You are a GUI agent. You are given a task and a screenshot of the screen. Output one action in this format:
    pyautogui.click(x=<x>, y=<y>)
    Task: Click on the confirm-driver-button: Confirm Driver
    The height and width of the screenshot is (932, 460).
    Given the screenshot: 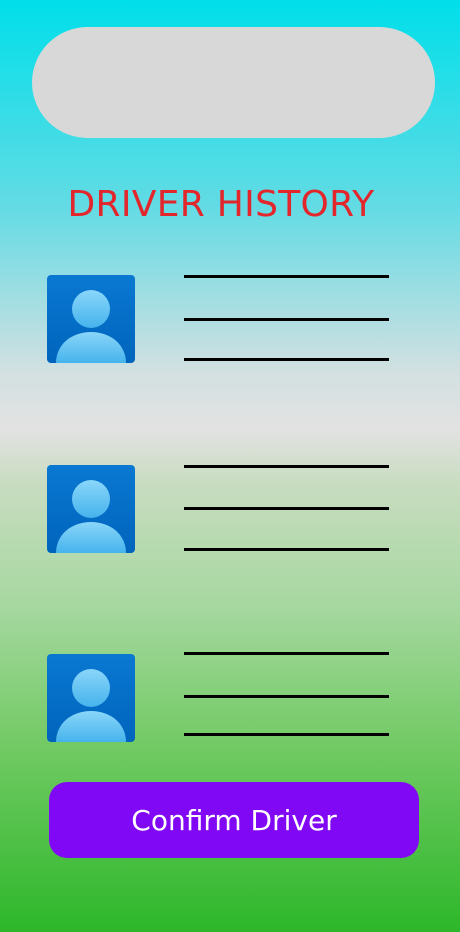 What is the action you would take?
    pyautogui.click(x=234, y=820)
    